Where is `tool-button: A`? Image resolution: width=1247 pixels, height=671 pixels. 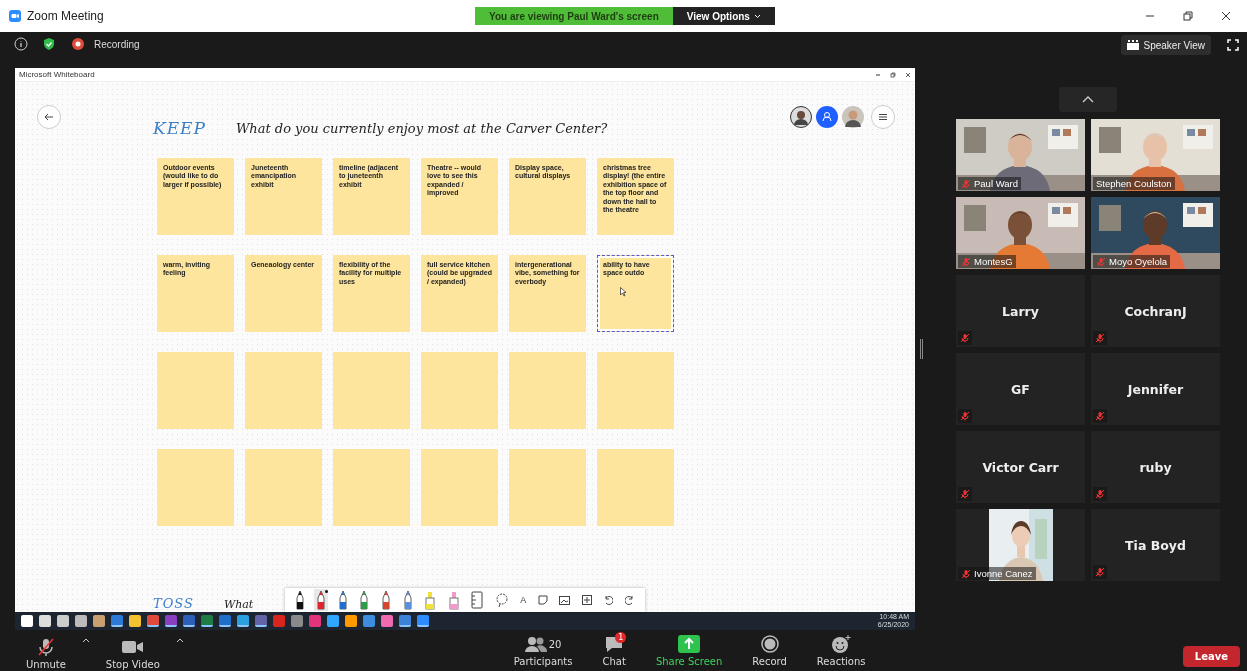 tool-button: A is located at coordinates (523, 600).